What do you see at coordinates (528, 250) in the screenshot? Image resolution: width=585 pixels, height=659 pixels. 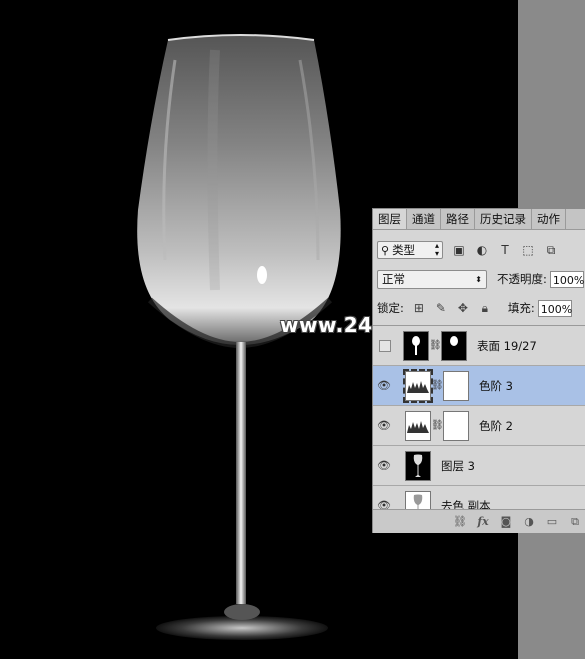 I see `shape-filter-icon: ⬚` at bounding box center [528, 250].